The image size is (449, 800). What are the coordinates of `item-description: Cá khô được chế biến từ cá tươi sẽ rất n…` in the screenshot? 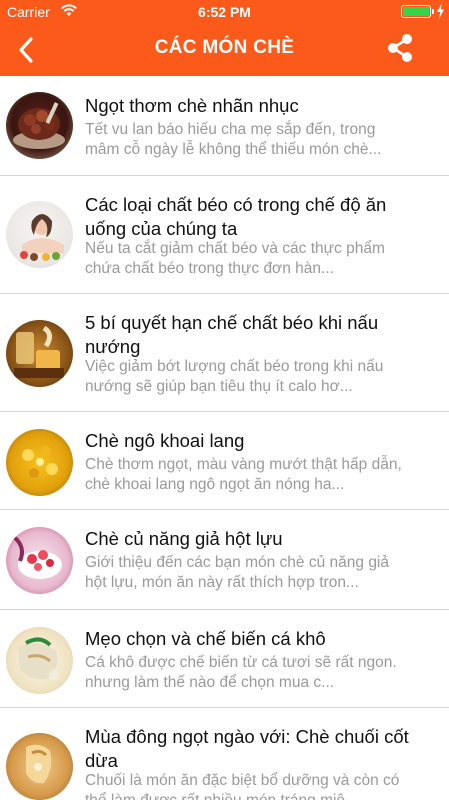 It's located at (241, 672).